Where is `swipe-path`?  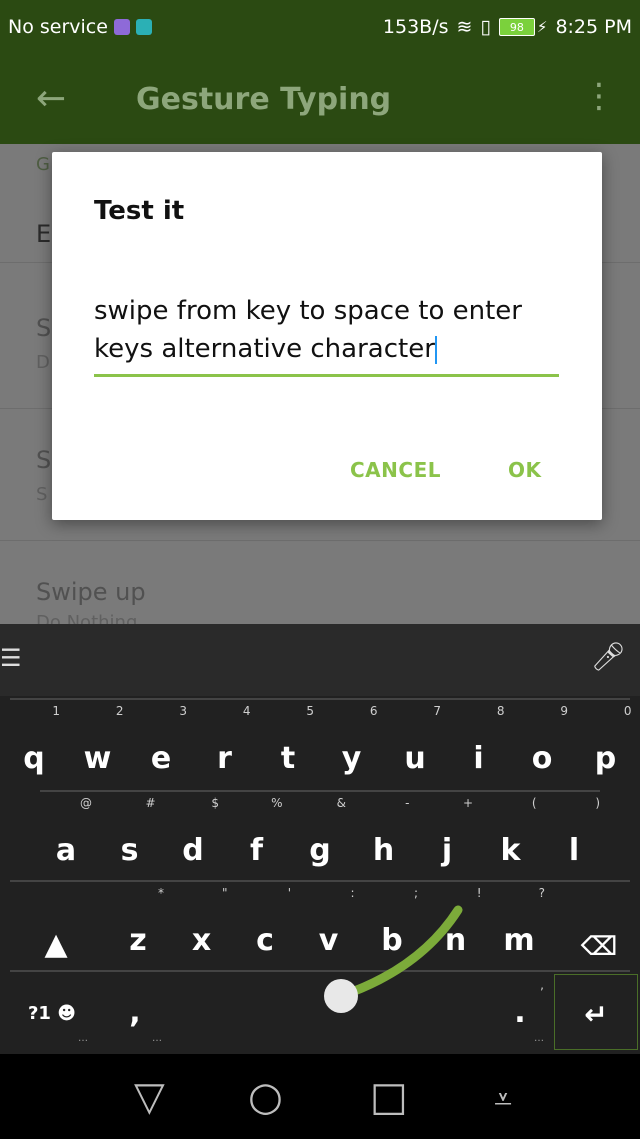 swipe-path is located at coordinates (399, 953).